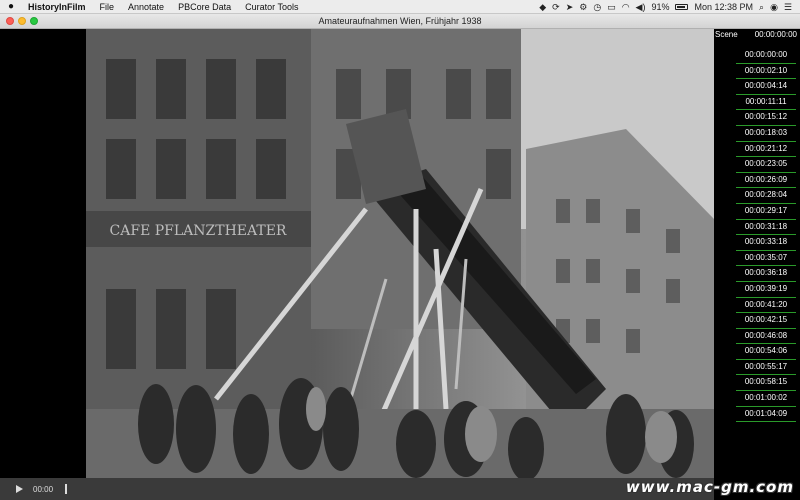 The height and width of the screenshot is (500, 800). I want to click on window-title: Amateuraufnahmen Wien, Frühjahr 1938, so click(400, 21).